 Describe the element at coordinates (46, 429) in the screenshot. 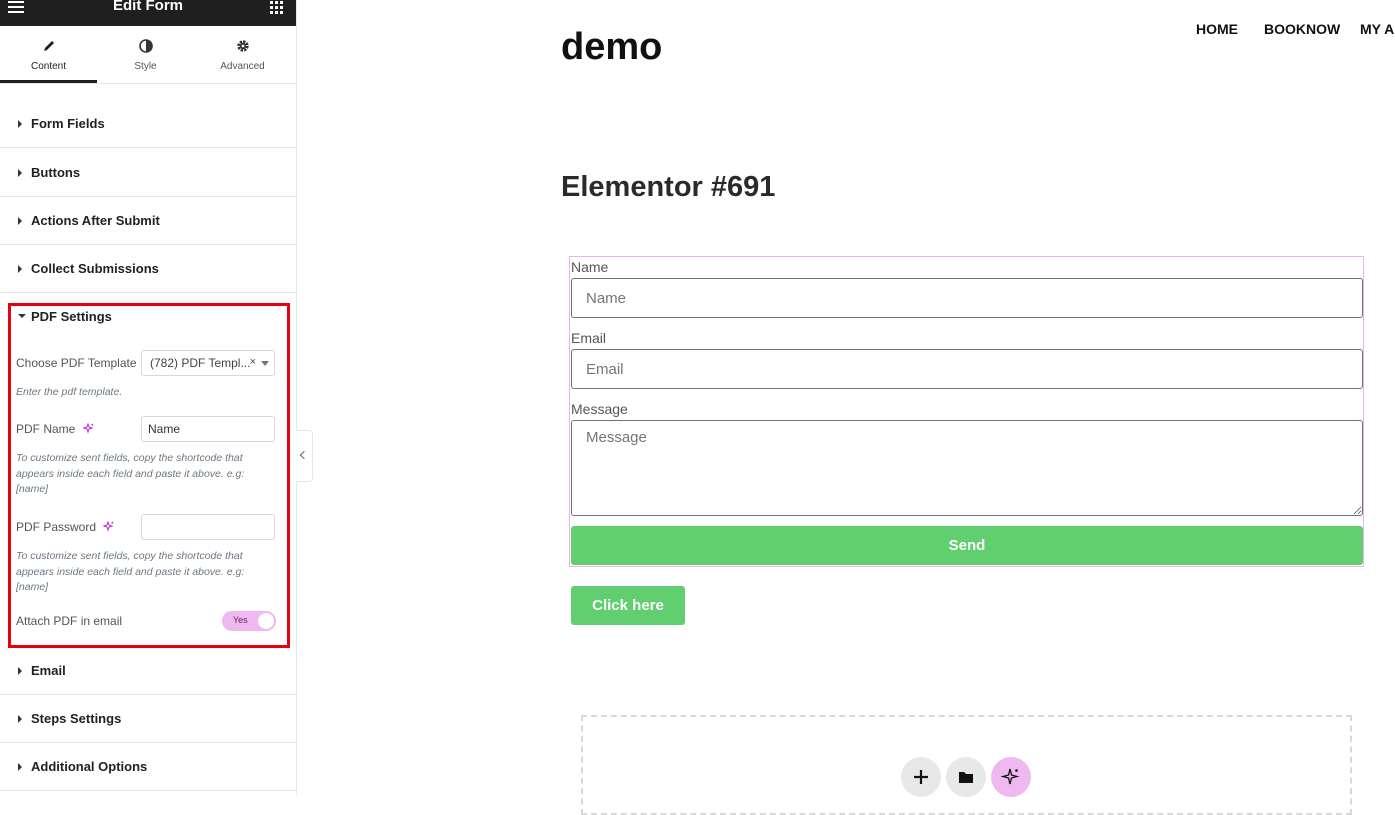

I see `pdf-name-label: PDF Name` at that location.